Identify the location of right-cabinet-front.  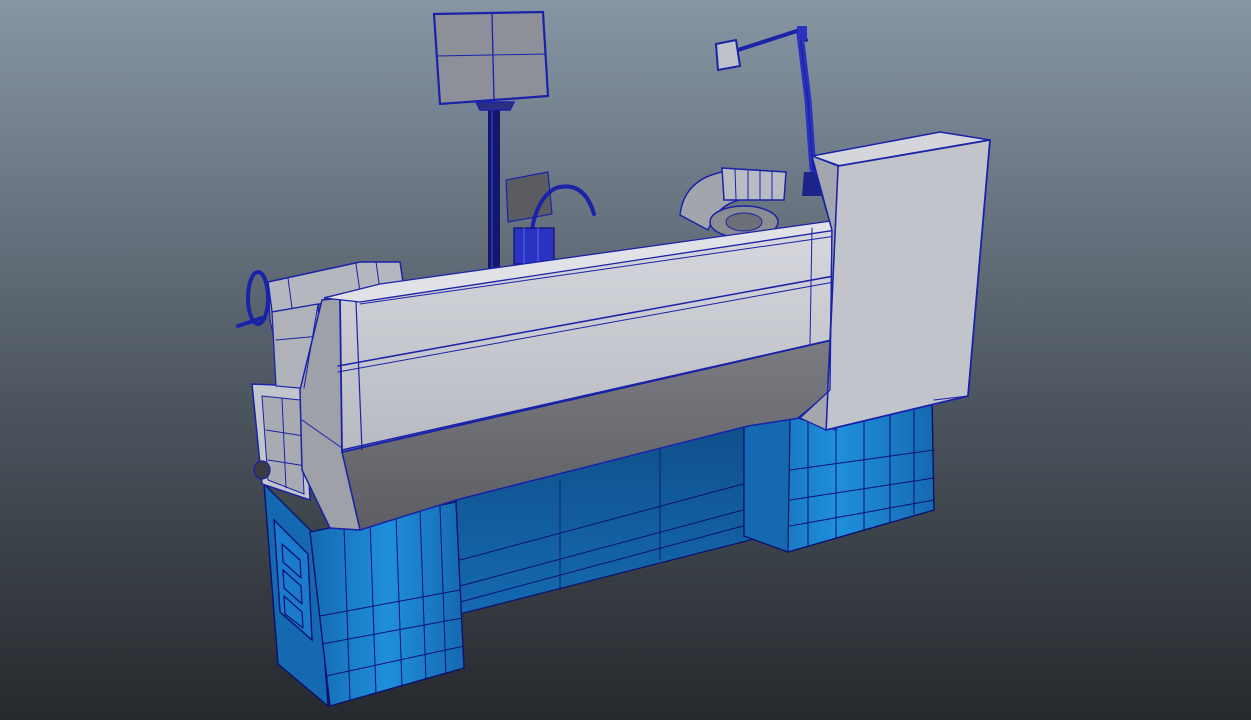
(908, 285).